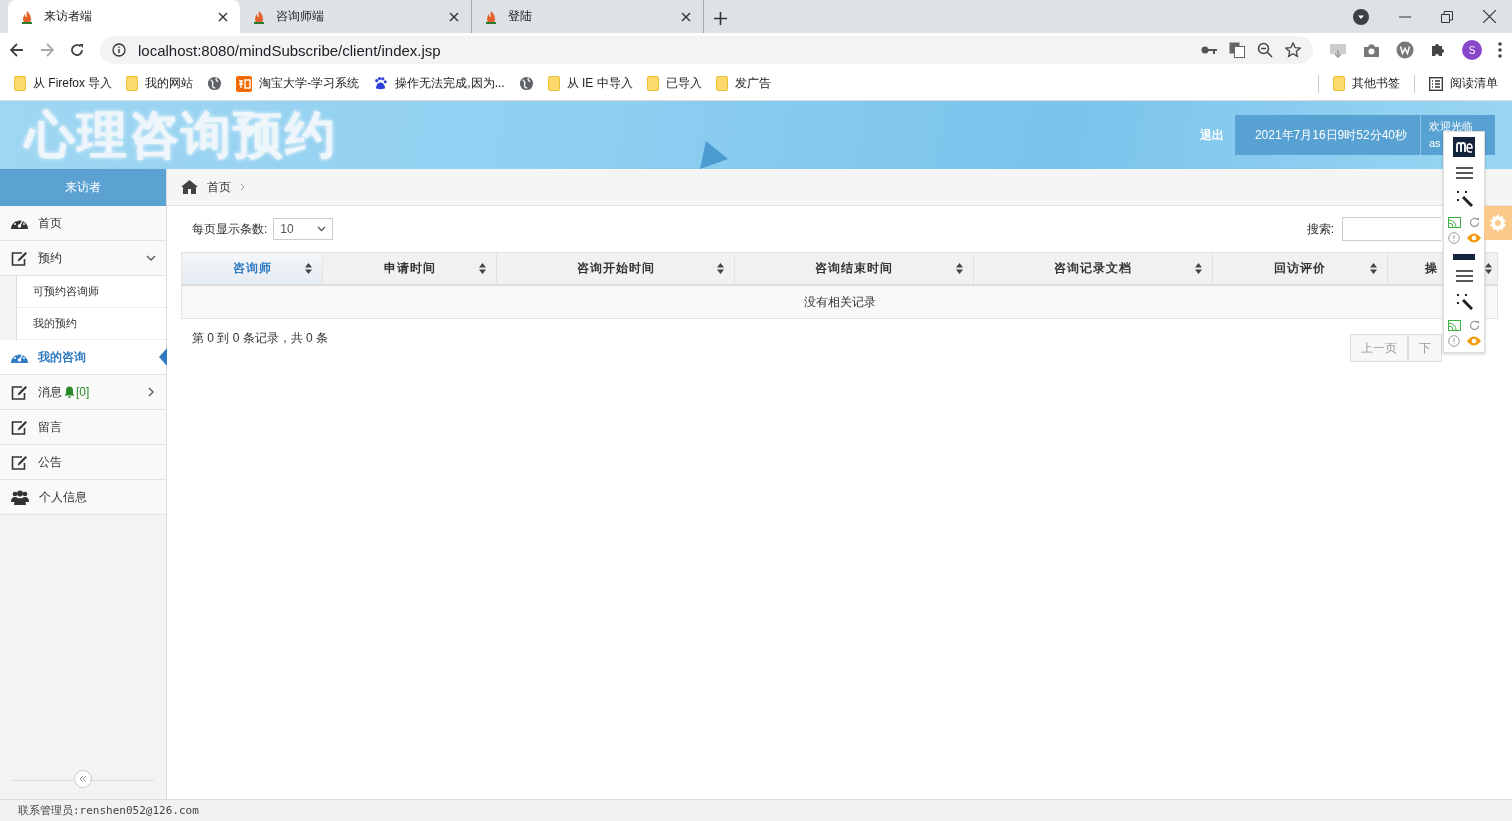 The height and width of the screenshot is (821, 1512). Describe the element at coordinates (83, 462) in the screenshot. I see `sidebar-item: 公告` at that location.